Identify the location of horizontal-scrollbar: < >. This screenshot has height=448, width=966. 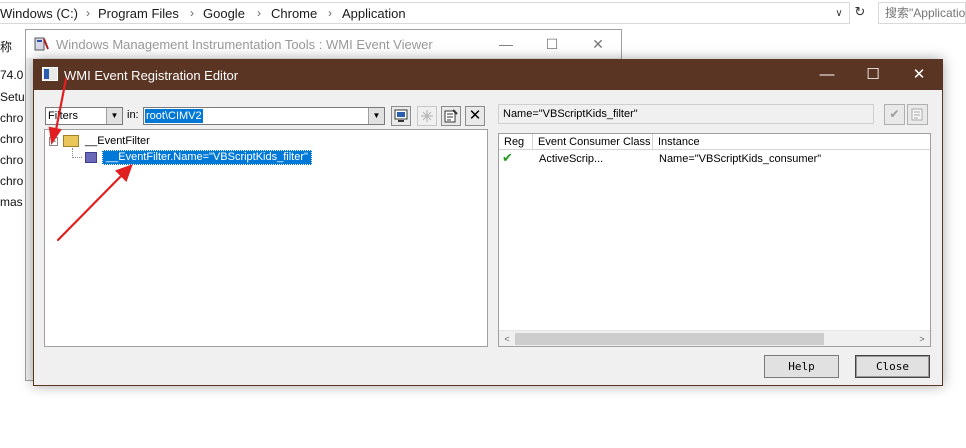
(714, 338).